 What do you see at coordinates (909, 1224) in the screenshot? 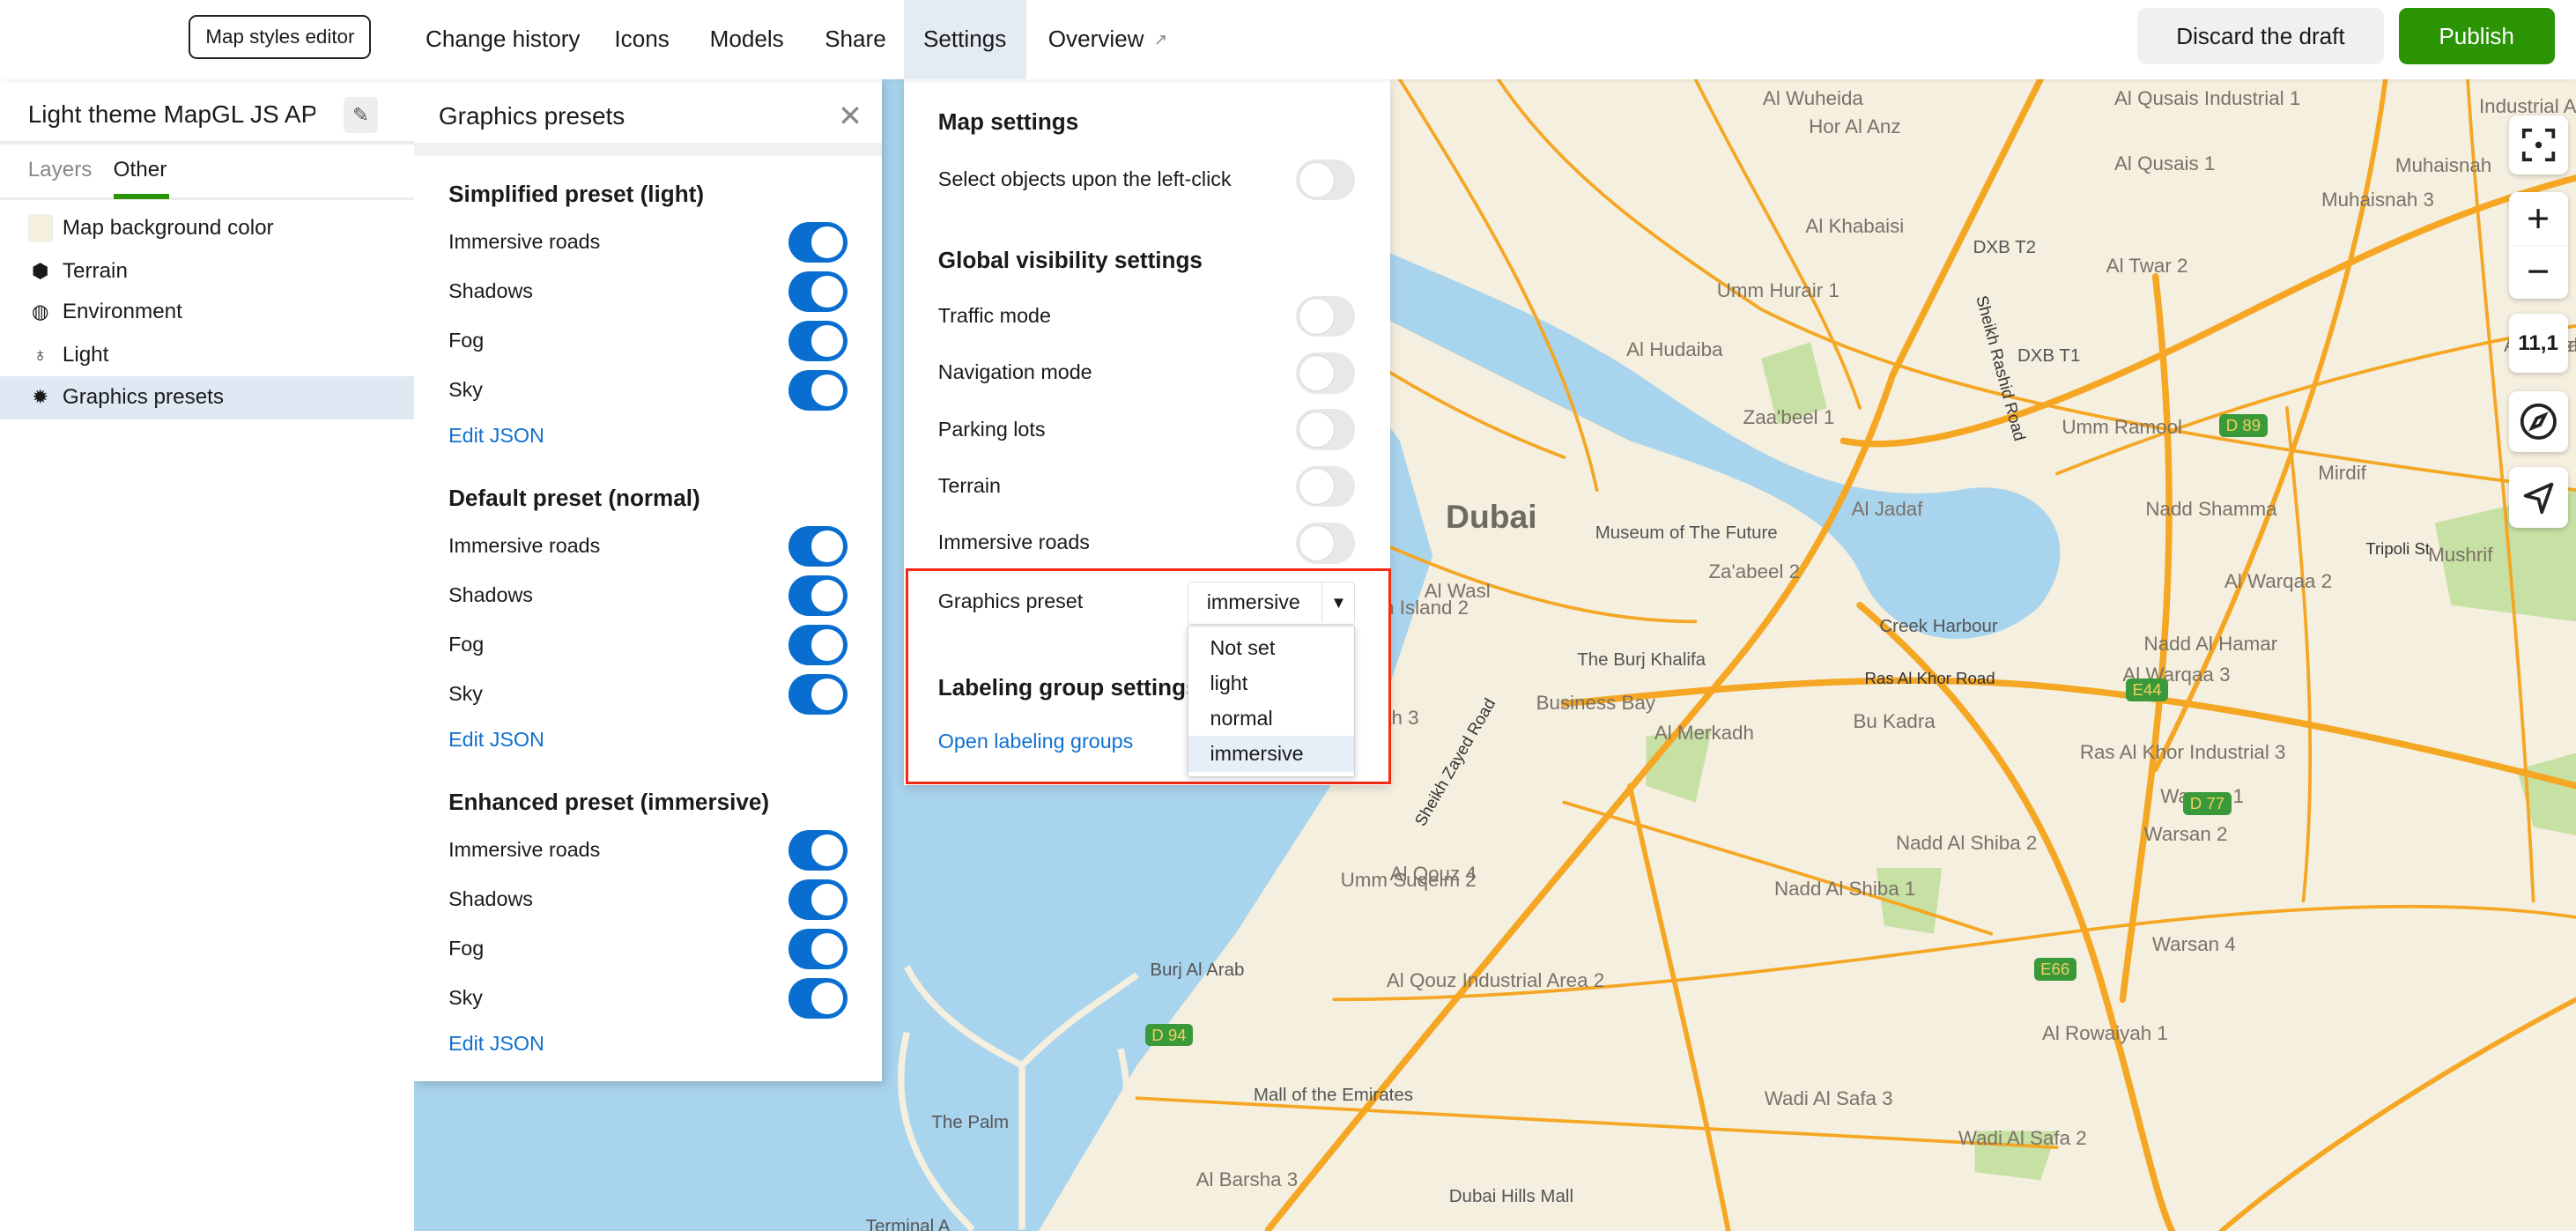
I see `map-label: Terminal A` at bounding box center [909, 1224].